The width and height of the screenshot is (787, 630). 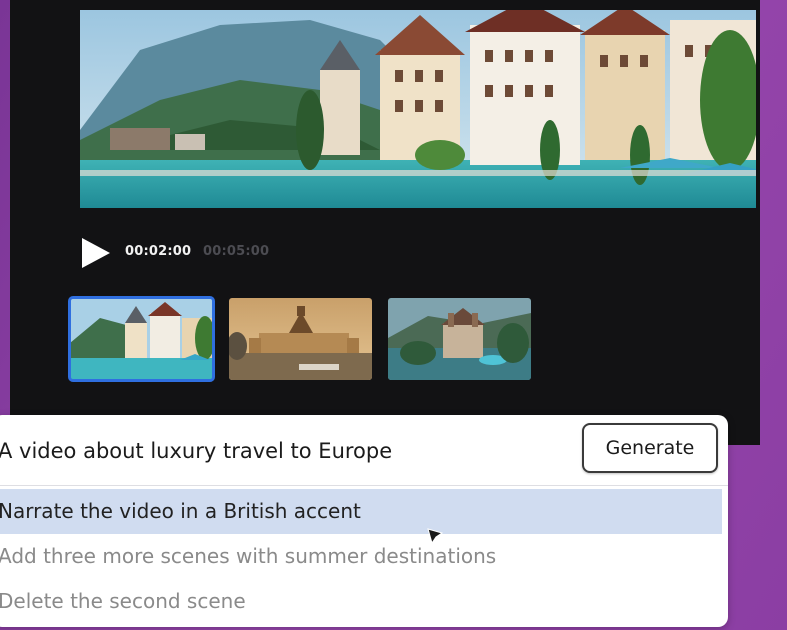 I want to click on play-icon, so click(x=96, y=253).